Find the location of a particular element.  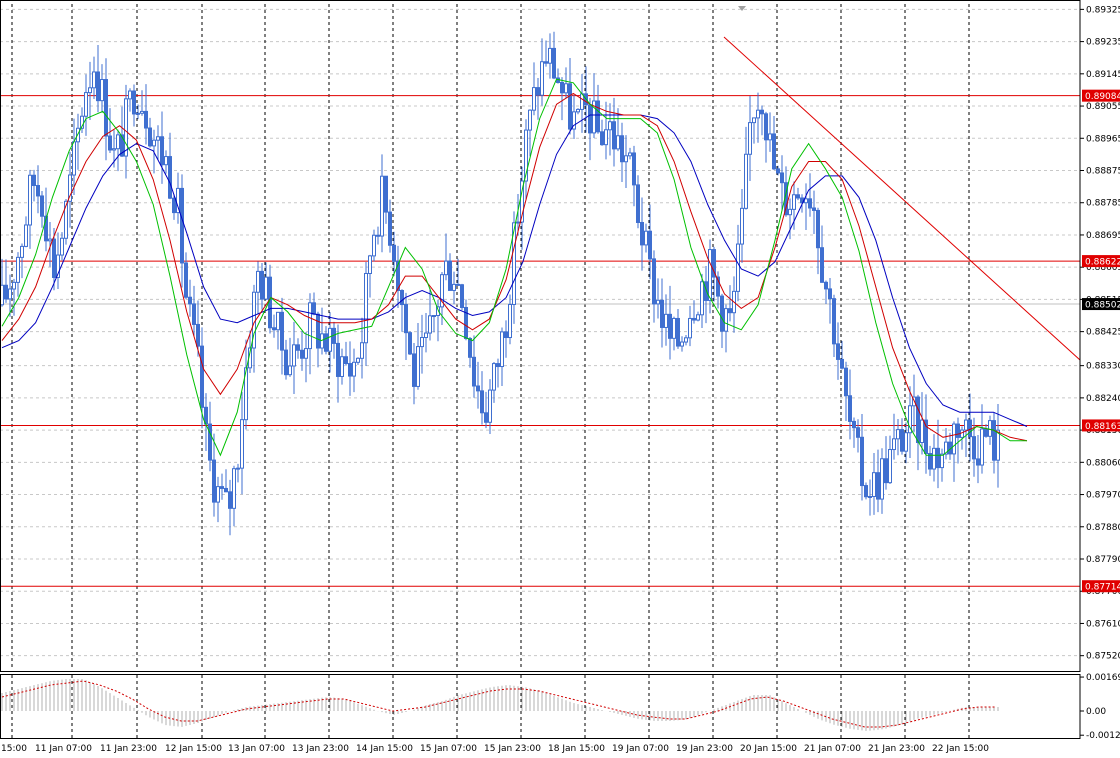

time-tick-label: 11 Jan 07:00 is located at coordinates (63, 749).